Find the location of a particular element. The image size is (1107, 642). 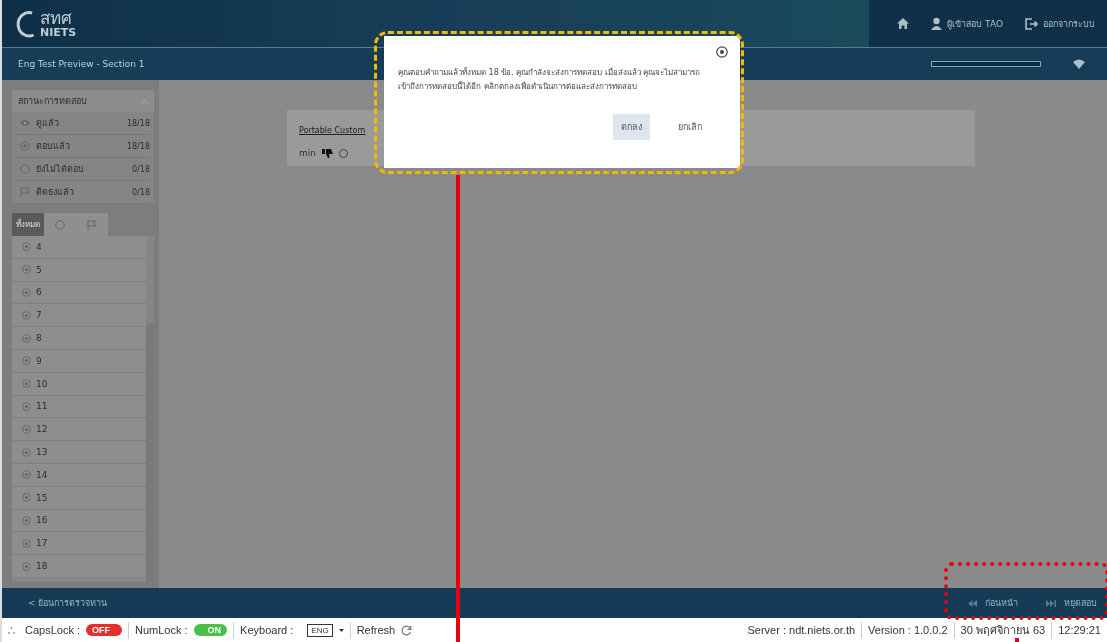

panel-title: สถานะการทดสอบ is located at coordinates (52, 101).